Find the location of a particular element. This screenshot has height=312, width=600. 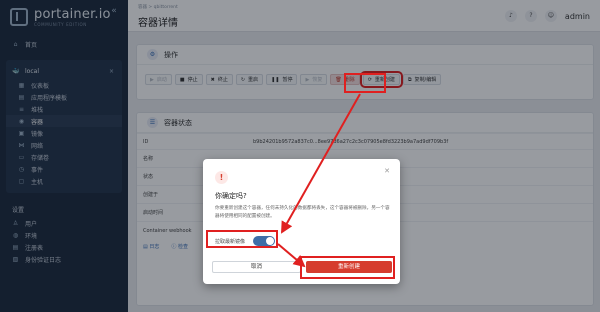

arrow-to-confirm is located at coordinates (291, 255).